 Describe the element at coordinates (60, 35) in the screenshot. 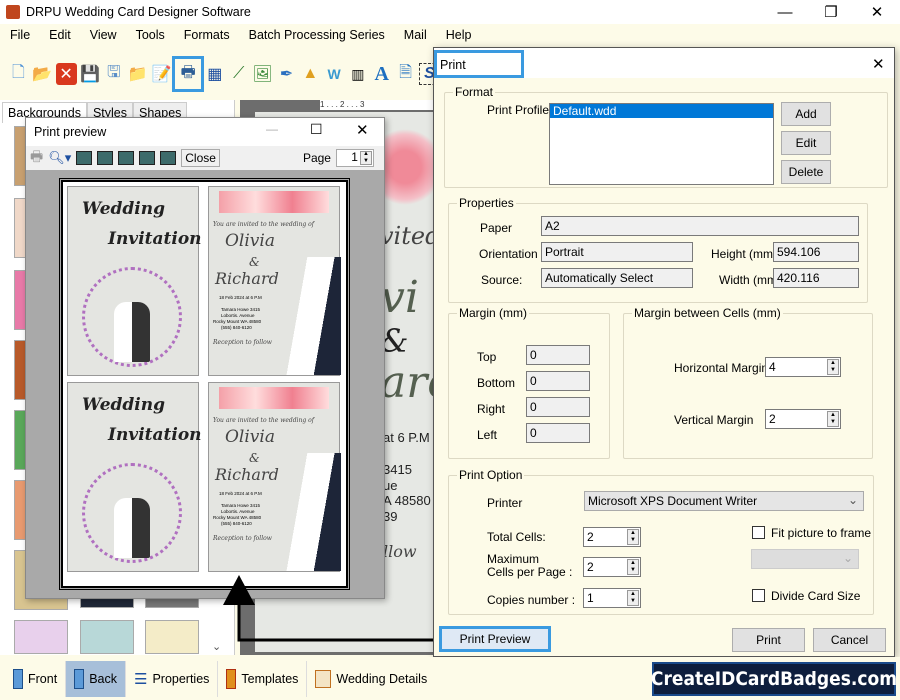

I see `menu-edit: Edit` at that location.